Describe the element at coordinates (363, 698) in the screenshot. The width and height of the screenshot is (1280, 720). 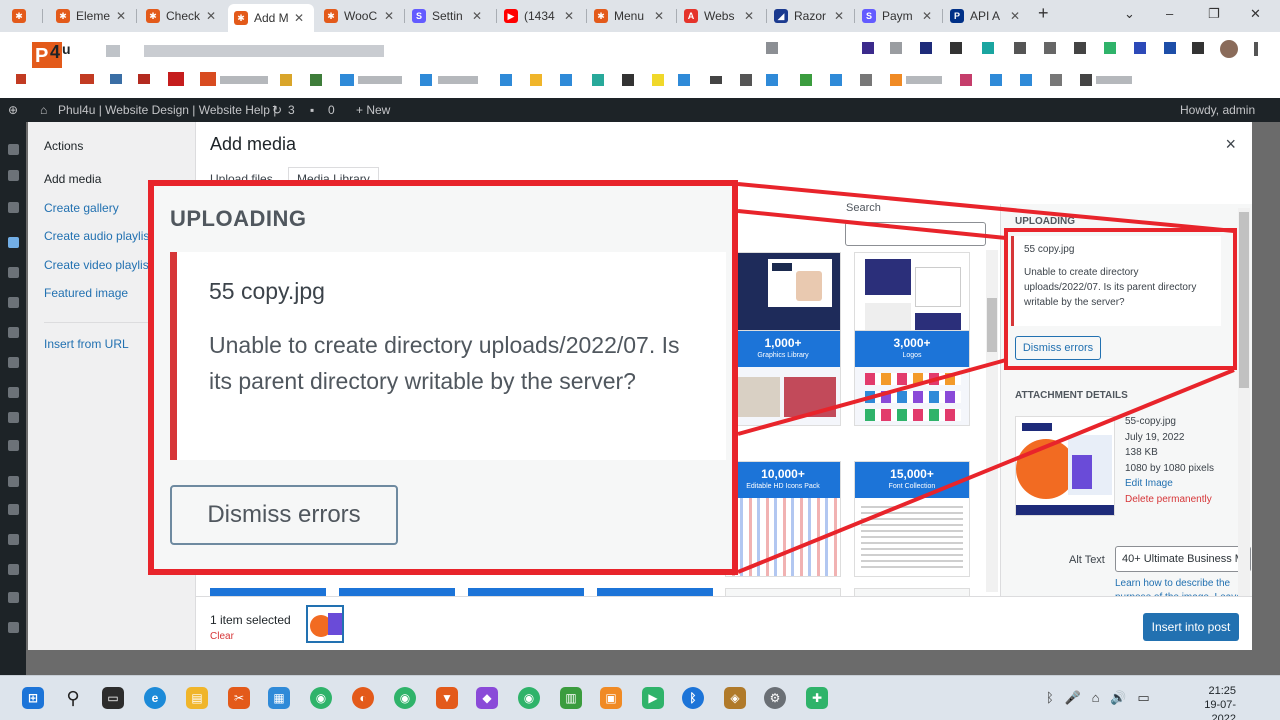
I see `firefox-icon: ◐` at that location.